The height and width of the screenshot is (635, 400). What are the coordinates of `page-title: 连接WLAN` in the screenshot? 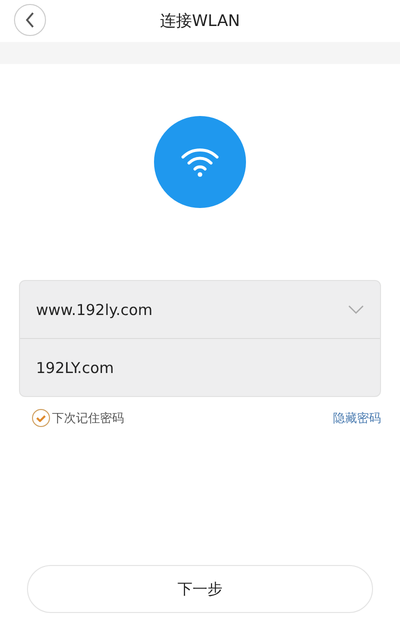 It's located at (200, 21).